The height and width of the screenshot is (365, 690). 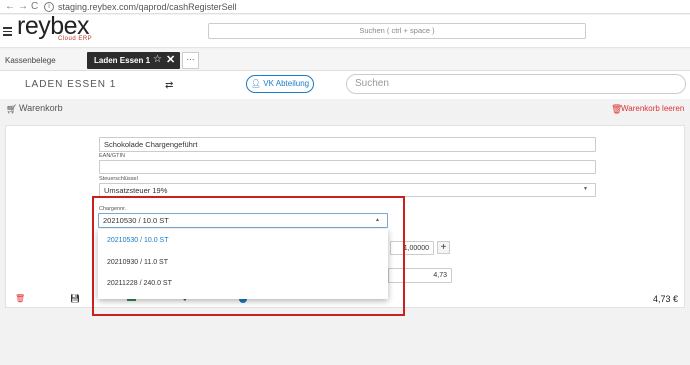 What do you see at coordinates (585, 189) in the screenshot?
I see `caret-down-icon: ▼` at bounding box center [585, 189].